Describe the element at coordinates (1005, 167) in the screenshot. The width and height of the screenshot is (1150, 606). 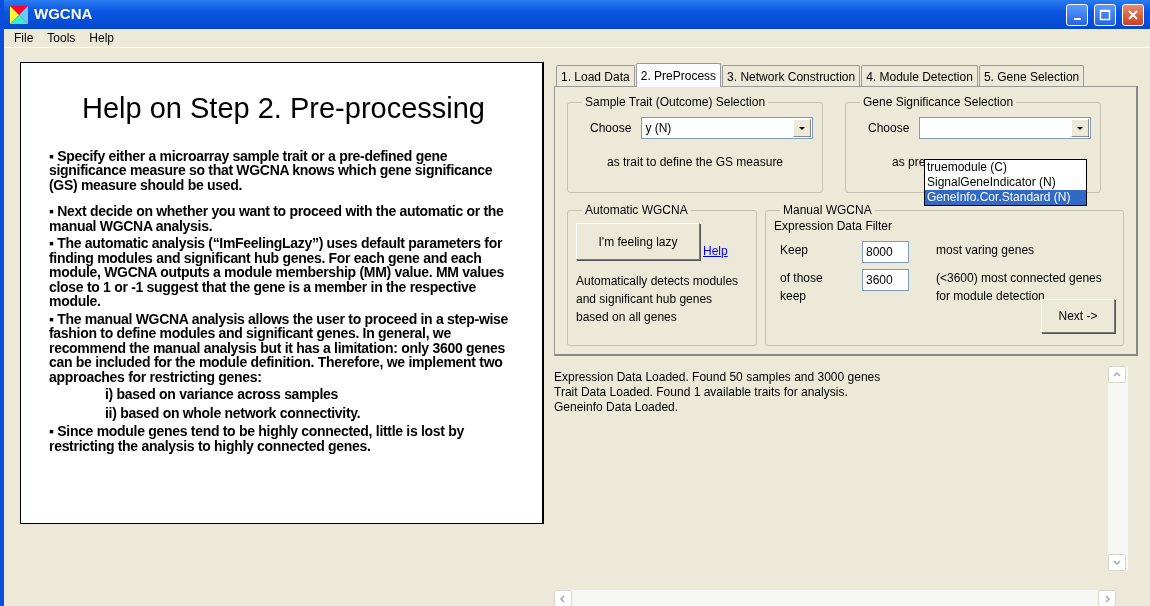
I see `dropdown-option: truemodule (C)` at that location.